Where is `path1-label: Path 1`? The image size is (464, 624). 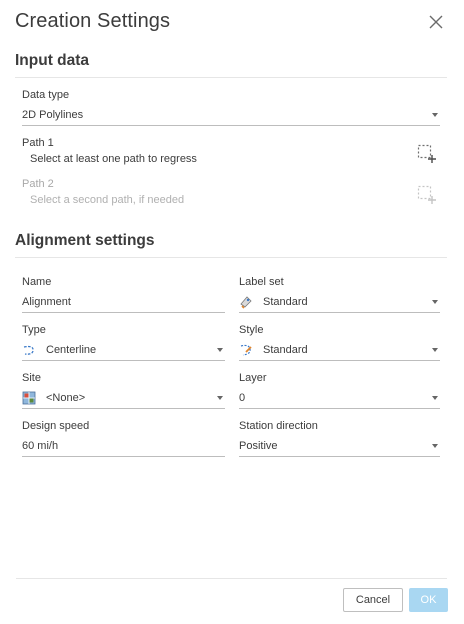 path1-label: Path 1 is located at coordinates (38, 143).